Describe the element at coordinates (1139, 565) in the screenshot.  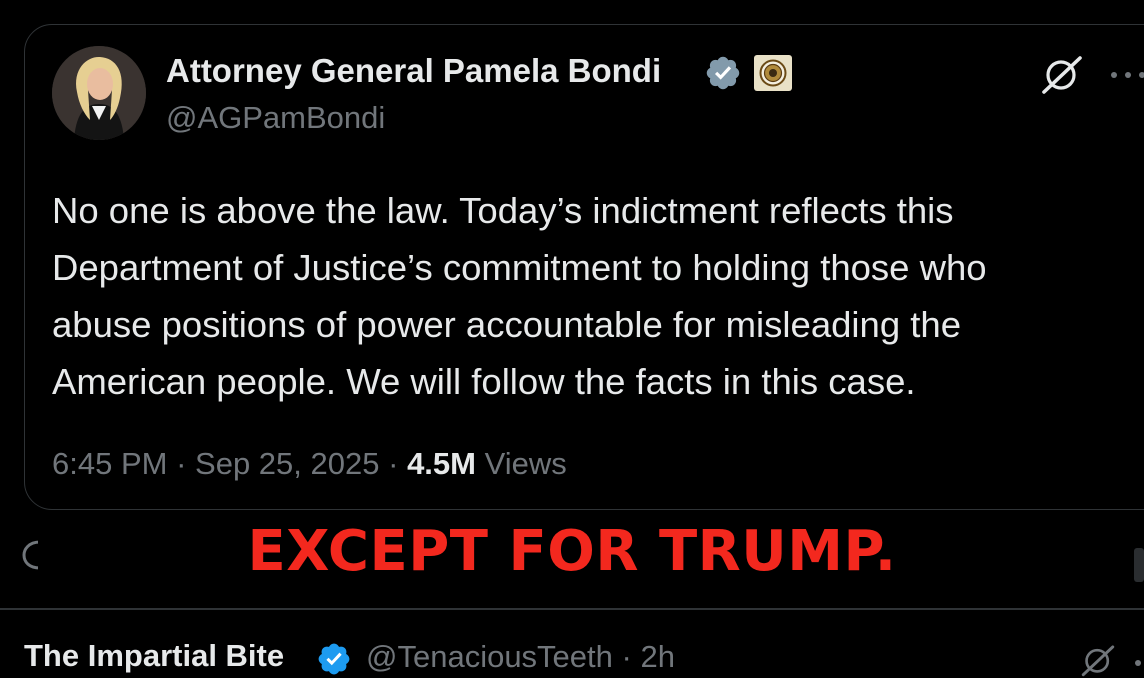
I see `scrollbar-fragment` at that location.